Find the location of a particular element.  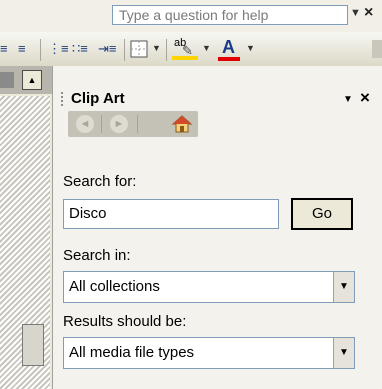

distributed-icon: ≡ is located at coordinates (22, 49).